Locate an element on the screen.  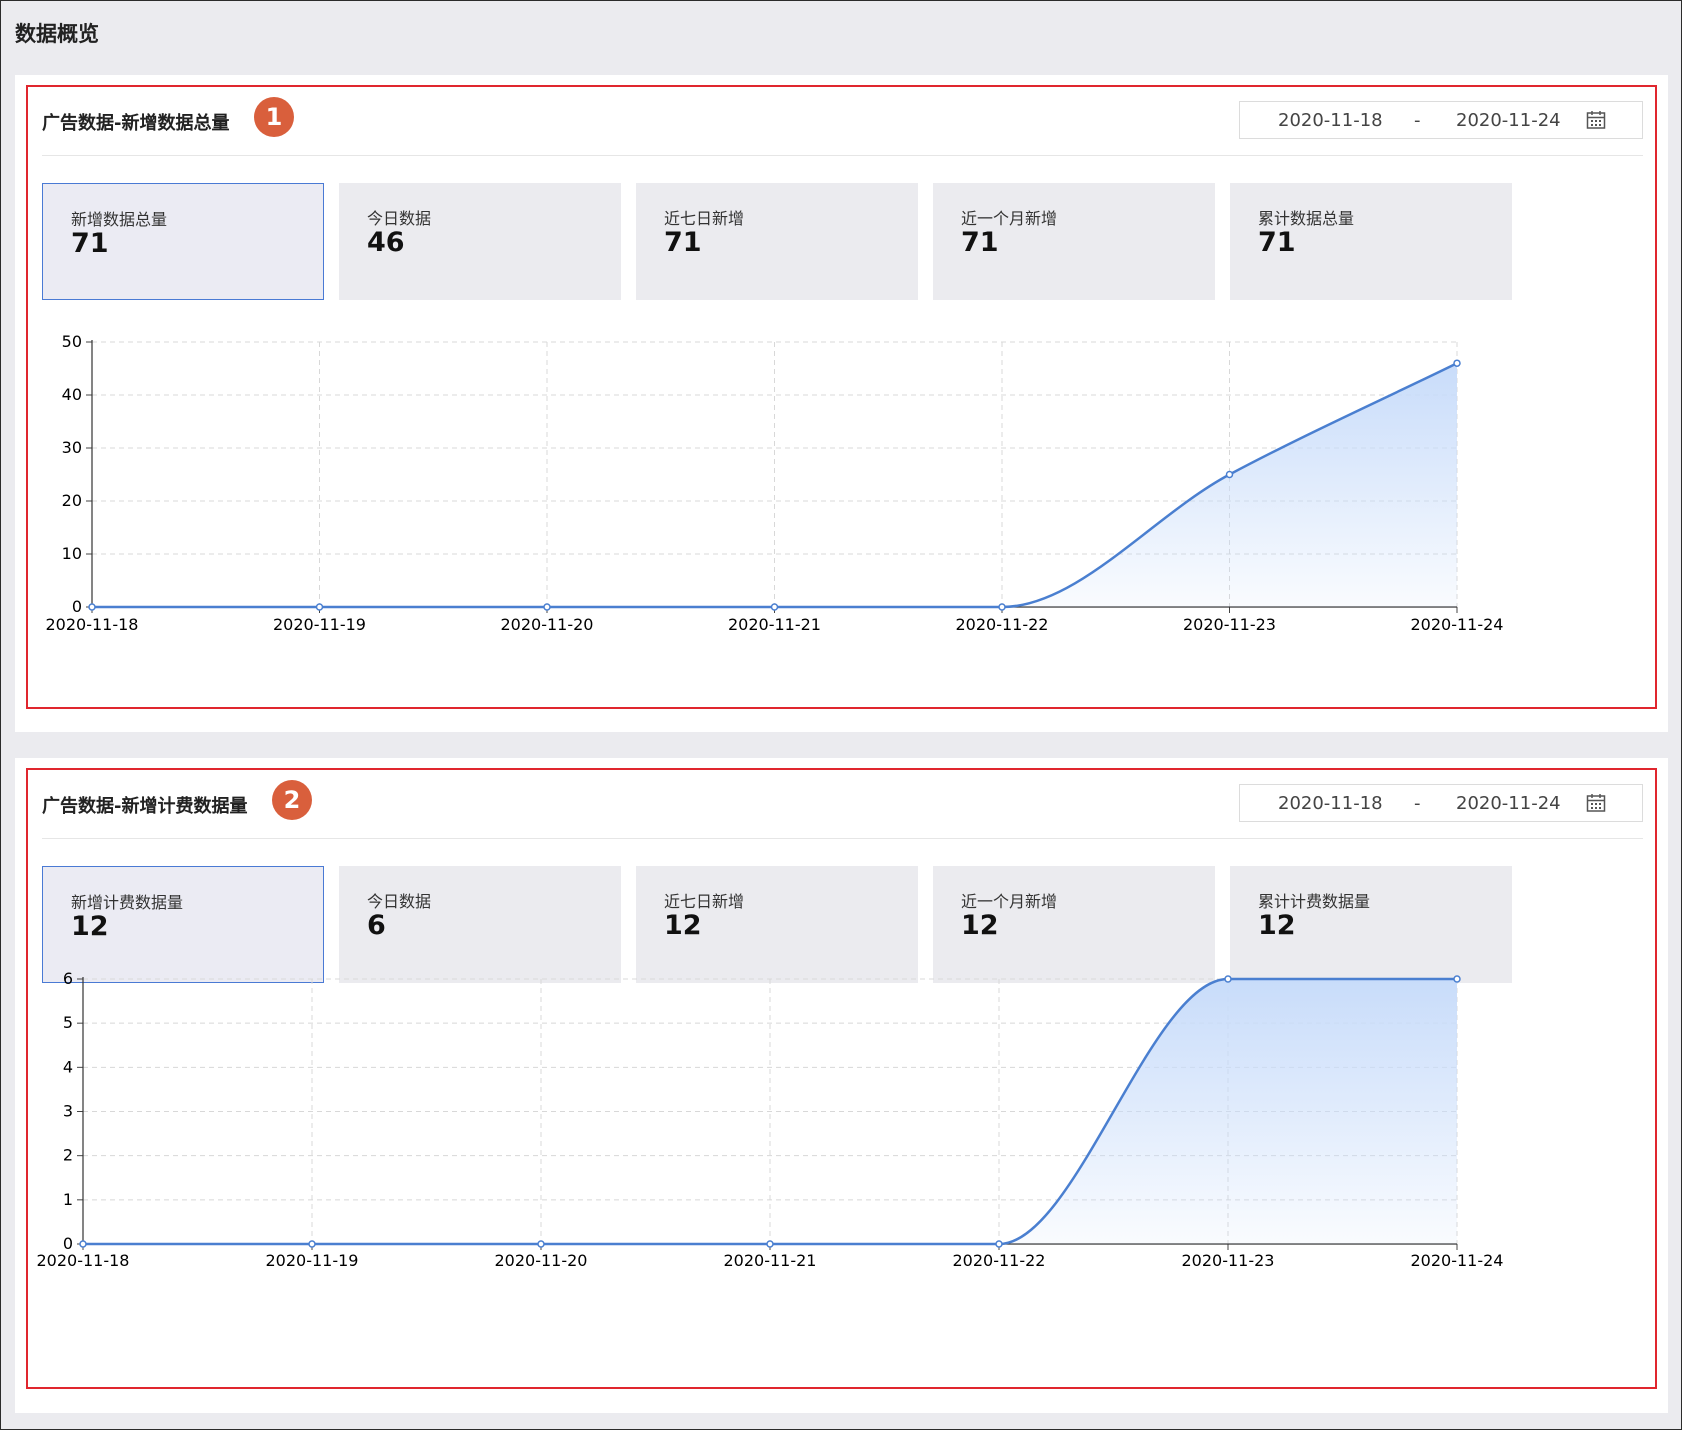
y-tick-label: 5 is located at coordinates (68, 1022).